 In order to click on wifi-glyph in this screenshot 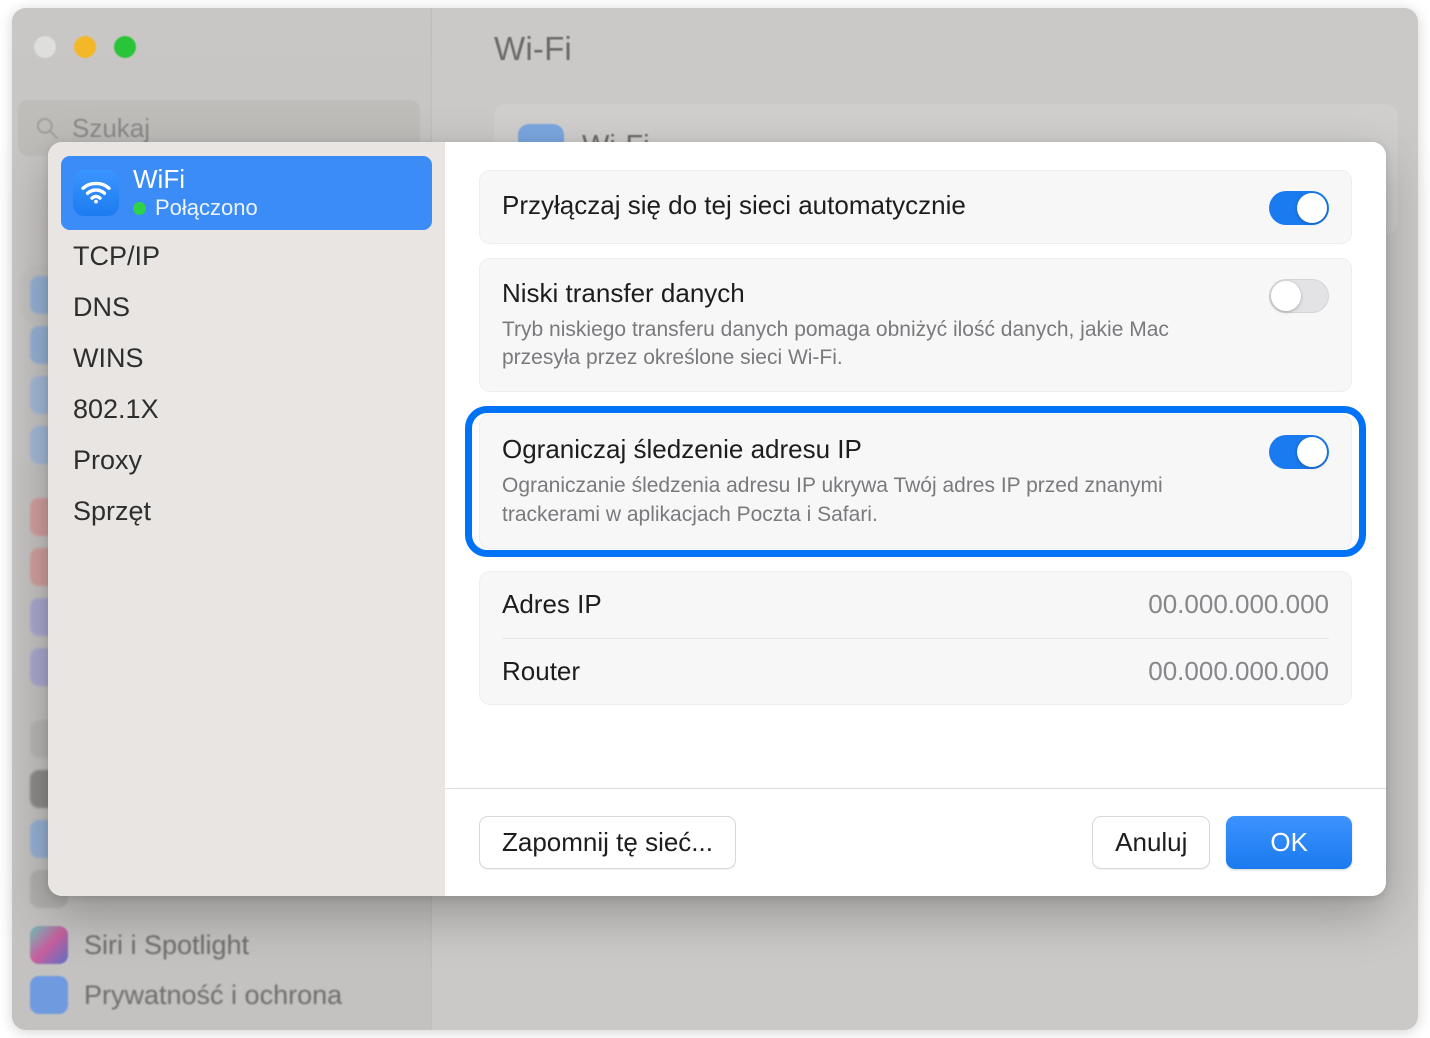, I will do `click(96, 192)`.